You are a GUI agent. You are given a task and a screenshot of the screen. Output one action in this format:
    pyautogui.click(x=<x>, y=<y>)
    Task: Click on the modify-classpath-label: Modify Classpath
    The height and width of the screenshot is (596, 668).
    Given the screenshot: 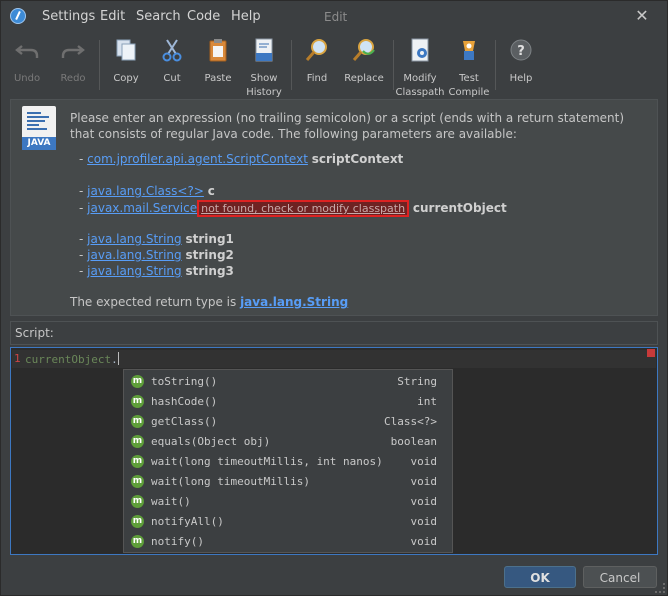 What is the action you would take?
    pyautogui.click(x=420, y=85)
    